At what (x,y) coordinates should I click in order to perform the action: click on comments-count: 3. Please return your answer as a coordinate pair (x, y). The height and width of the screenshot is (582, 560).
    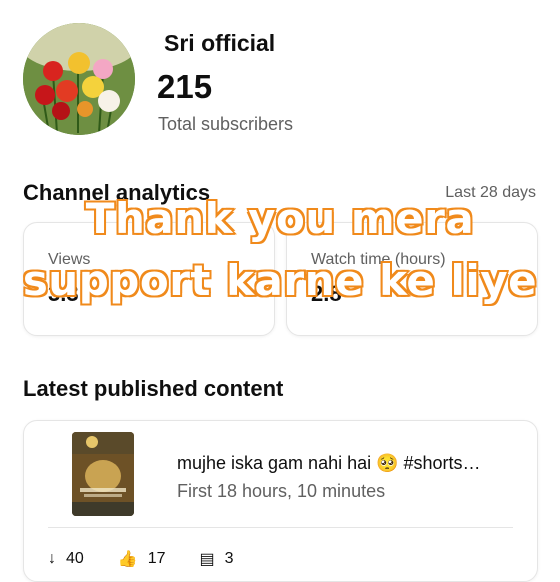
    Looking at the image, I should click on (229, 558).